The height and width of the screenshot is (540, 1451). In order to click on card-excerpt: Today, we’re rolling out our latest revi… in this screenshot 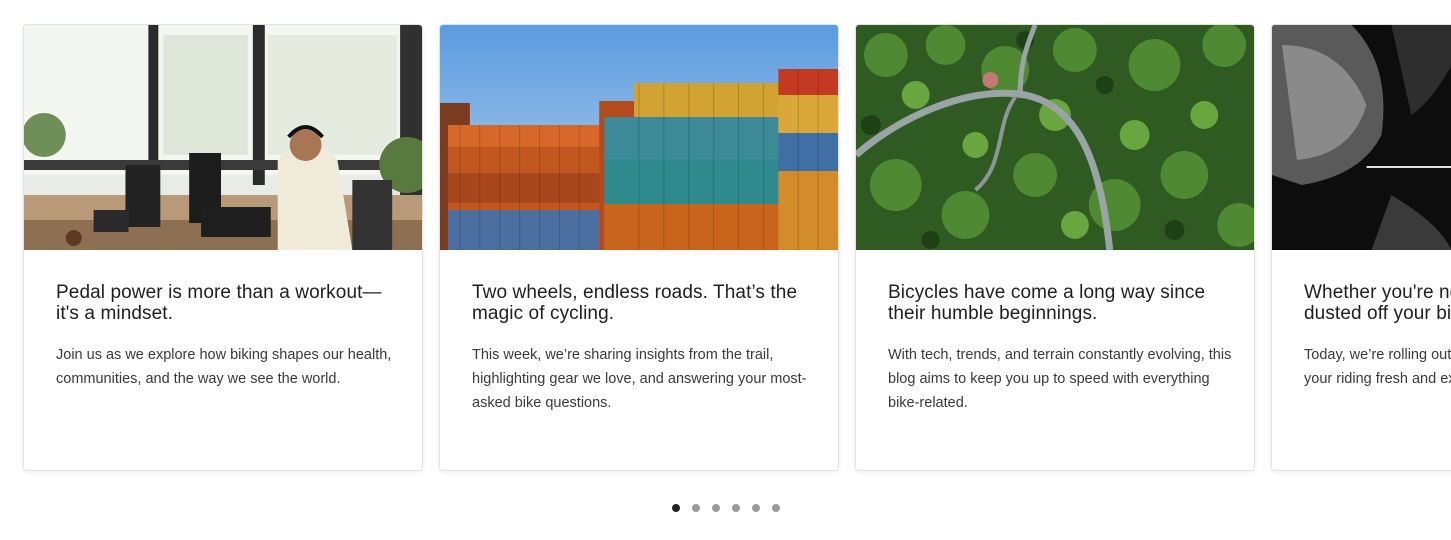, I will do `click(1377, 367)`.